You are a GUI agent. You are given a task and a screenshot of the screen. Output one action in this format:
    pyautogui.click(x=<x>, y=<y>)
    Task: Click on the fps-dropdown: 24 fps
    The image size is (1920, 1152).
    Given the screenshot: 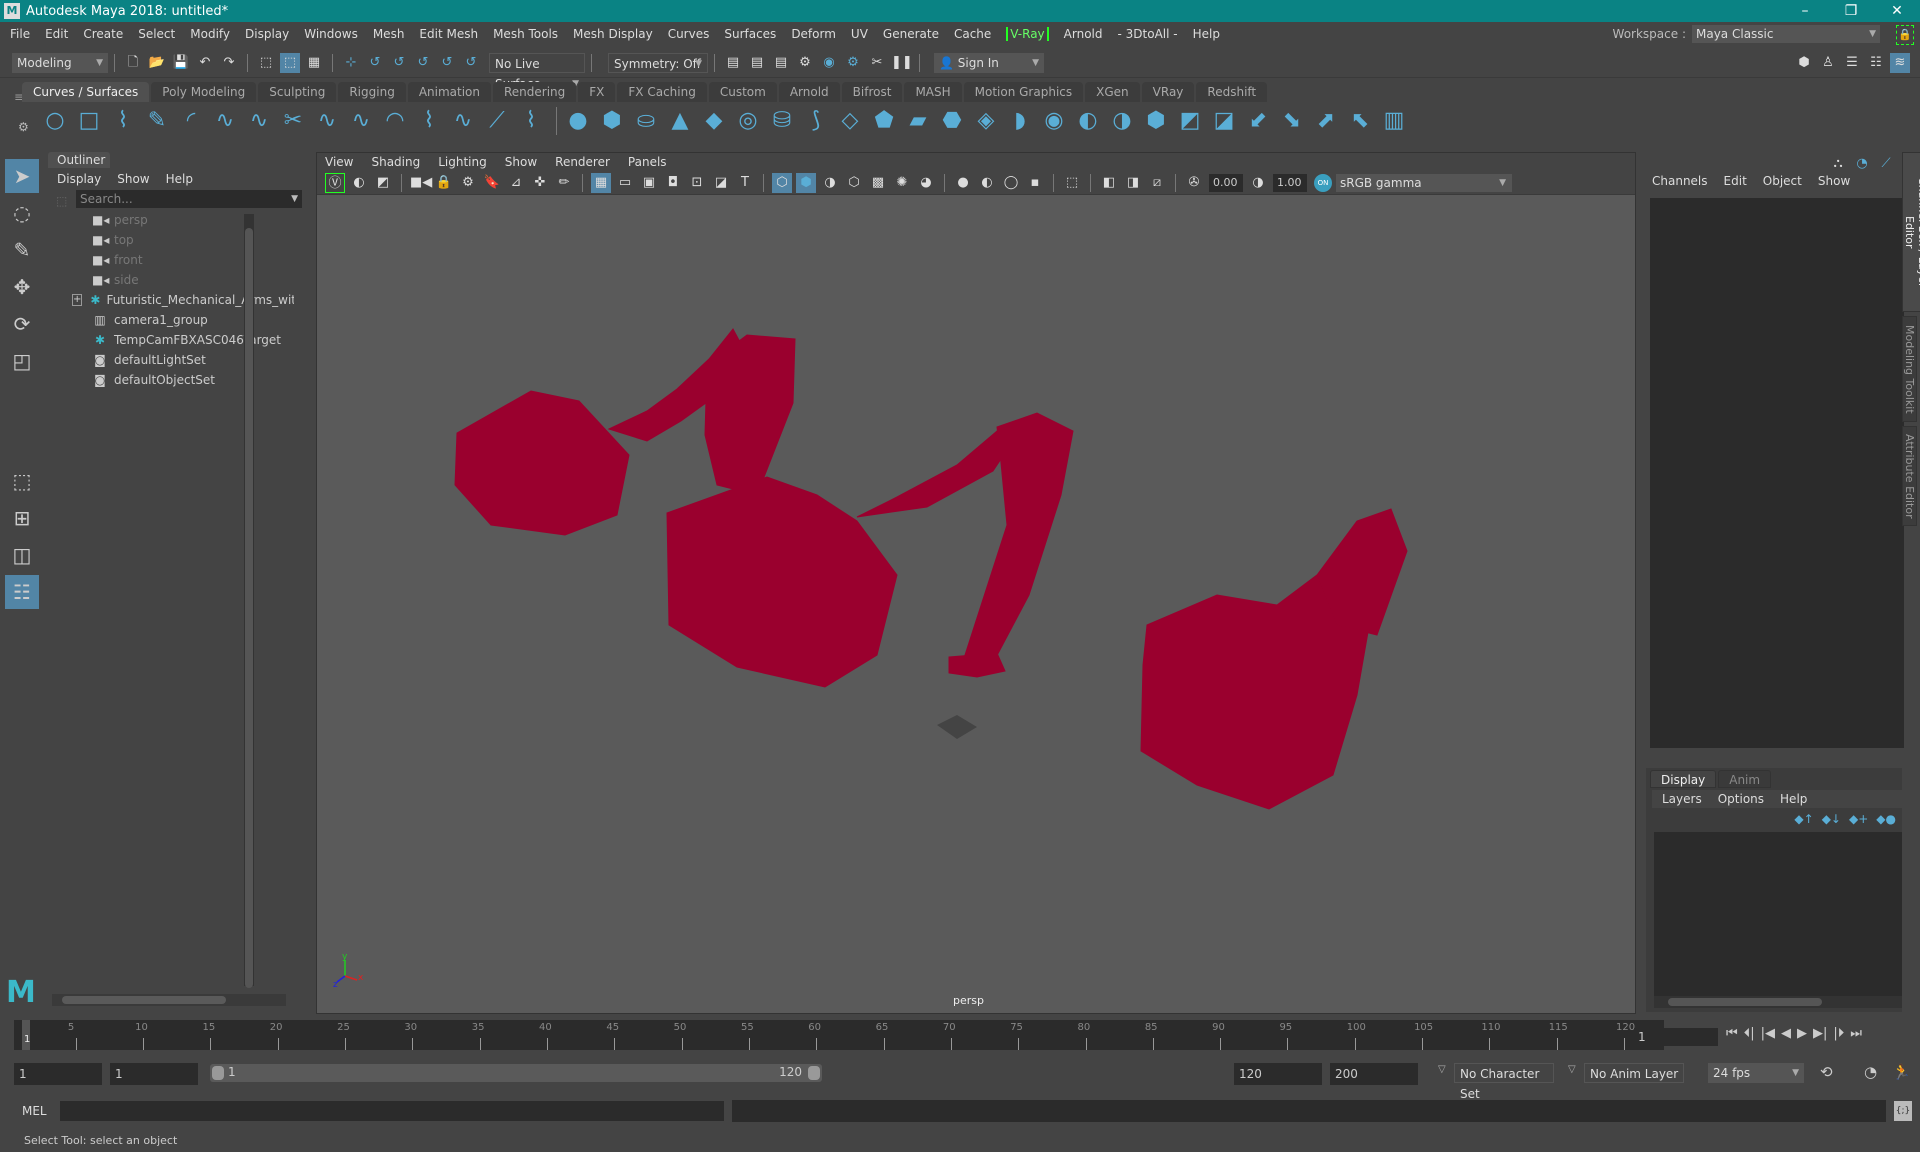 What is the action you would take?
    pyautogui.click(x=1756, y=1073)
    